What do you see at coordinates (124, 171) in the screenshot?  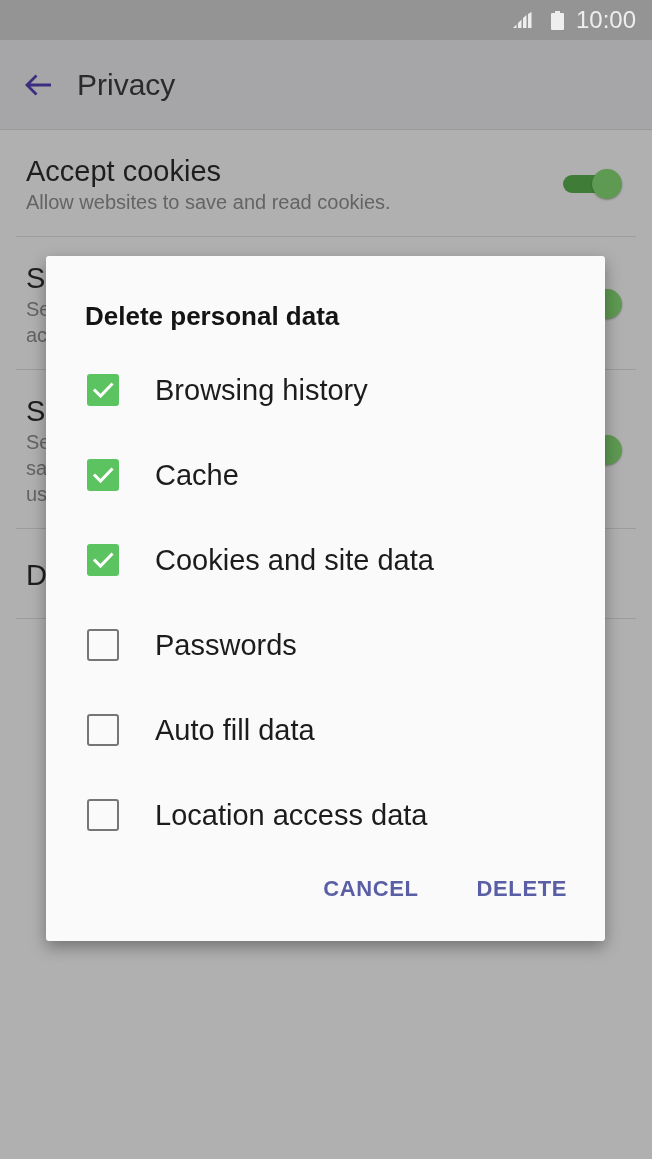 I see `setting-title: Accept cookies` at bounding box center [124, 171].